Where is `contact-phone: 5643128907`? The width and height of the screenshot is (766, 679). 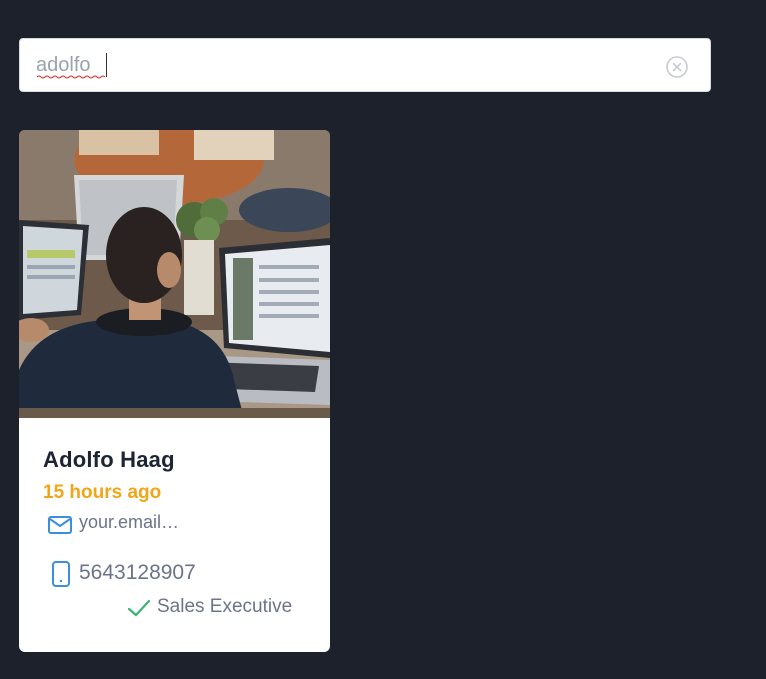 contact-phone: 5643128907 is located at coordinates (137, 573).